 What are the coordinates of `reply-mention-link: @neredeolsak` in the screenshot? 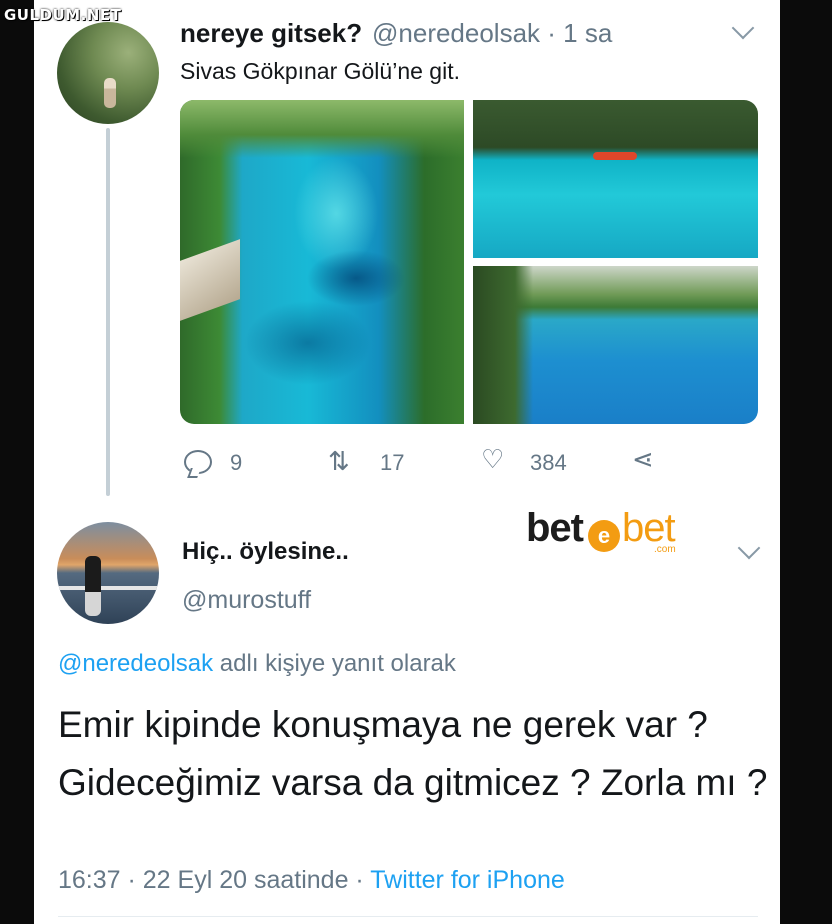 It's located at (135, 663).